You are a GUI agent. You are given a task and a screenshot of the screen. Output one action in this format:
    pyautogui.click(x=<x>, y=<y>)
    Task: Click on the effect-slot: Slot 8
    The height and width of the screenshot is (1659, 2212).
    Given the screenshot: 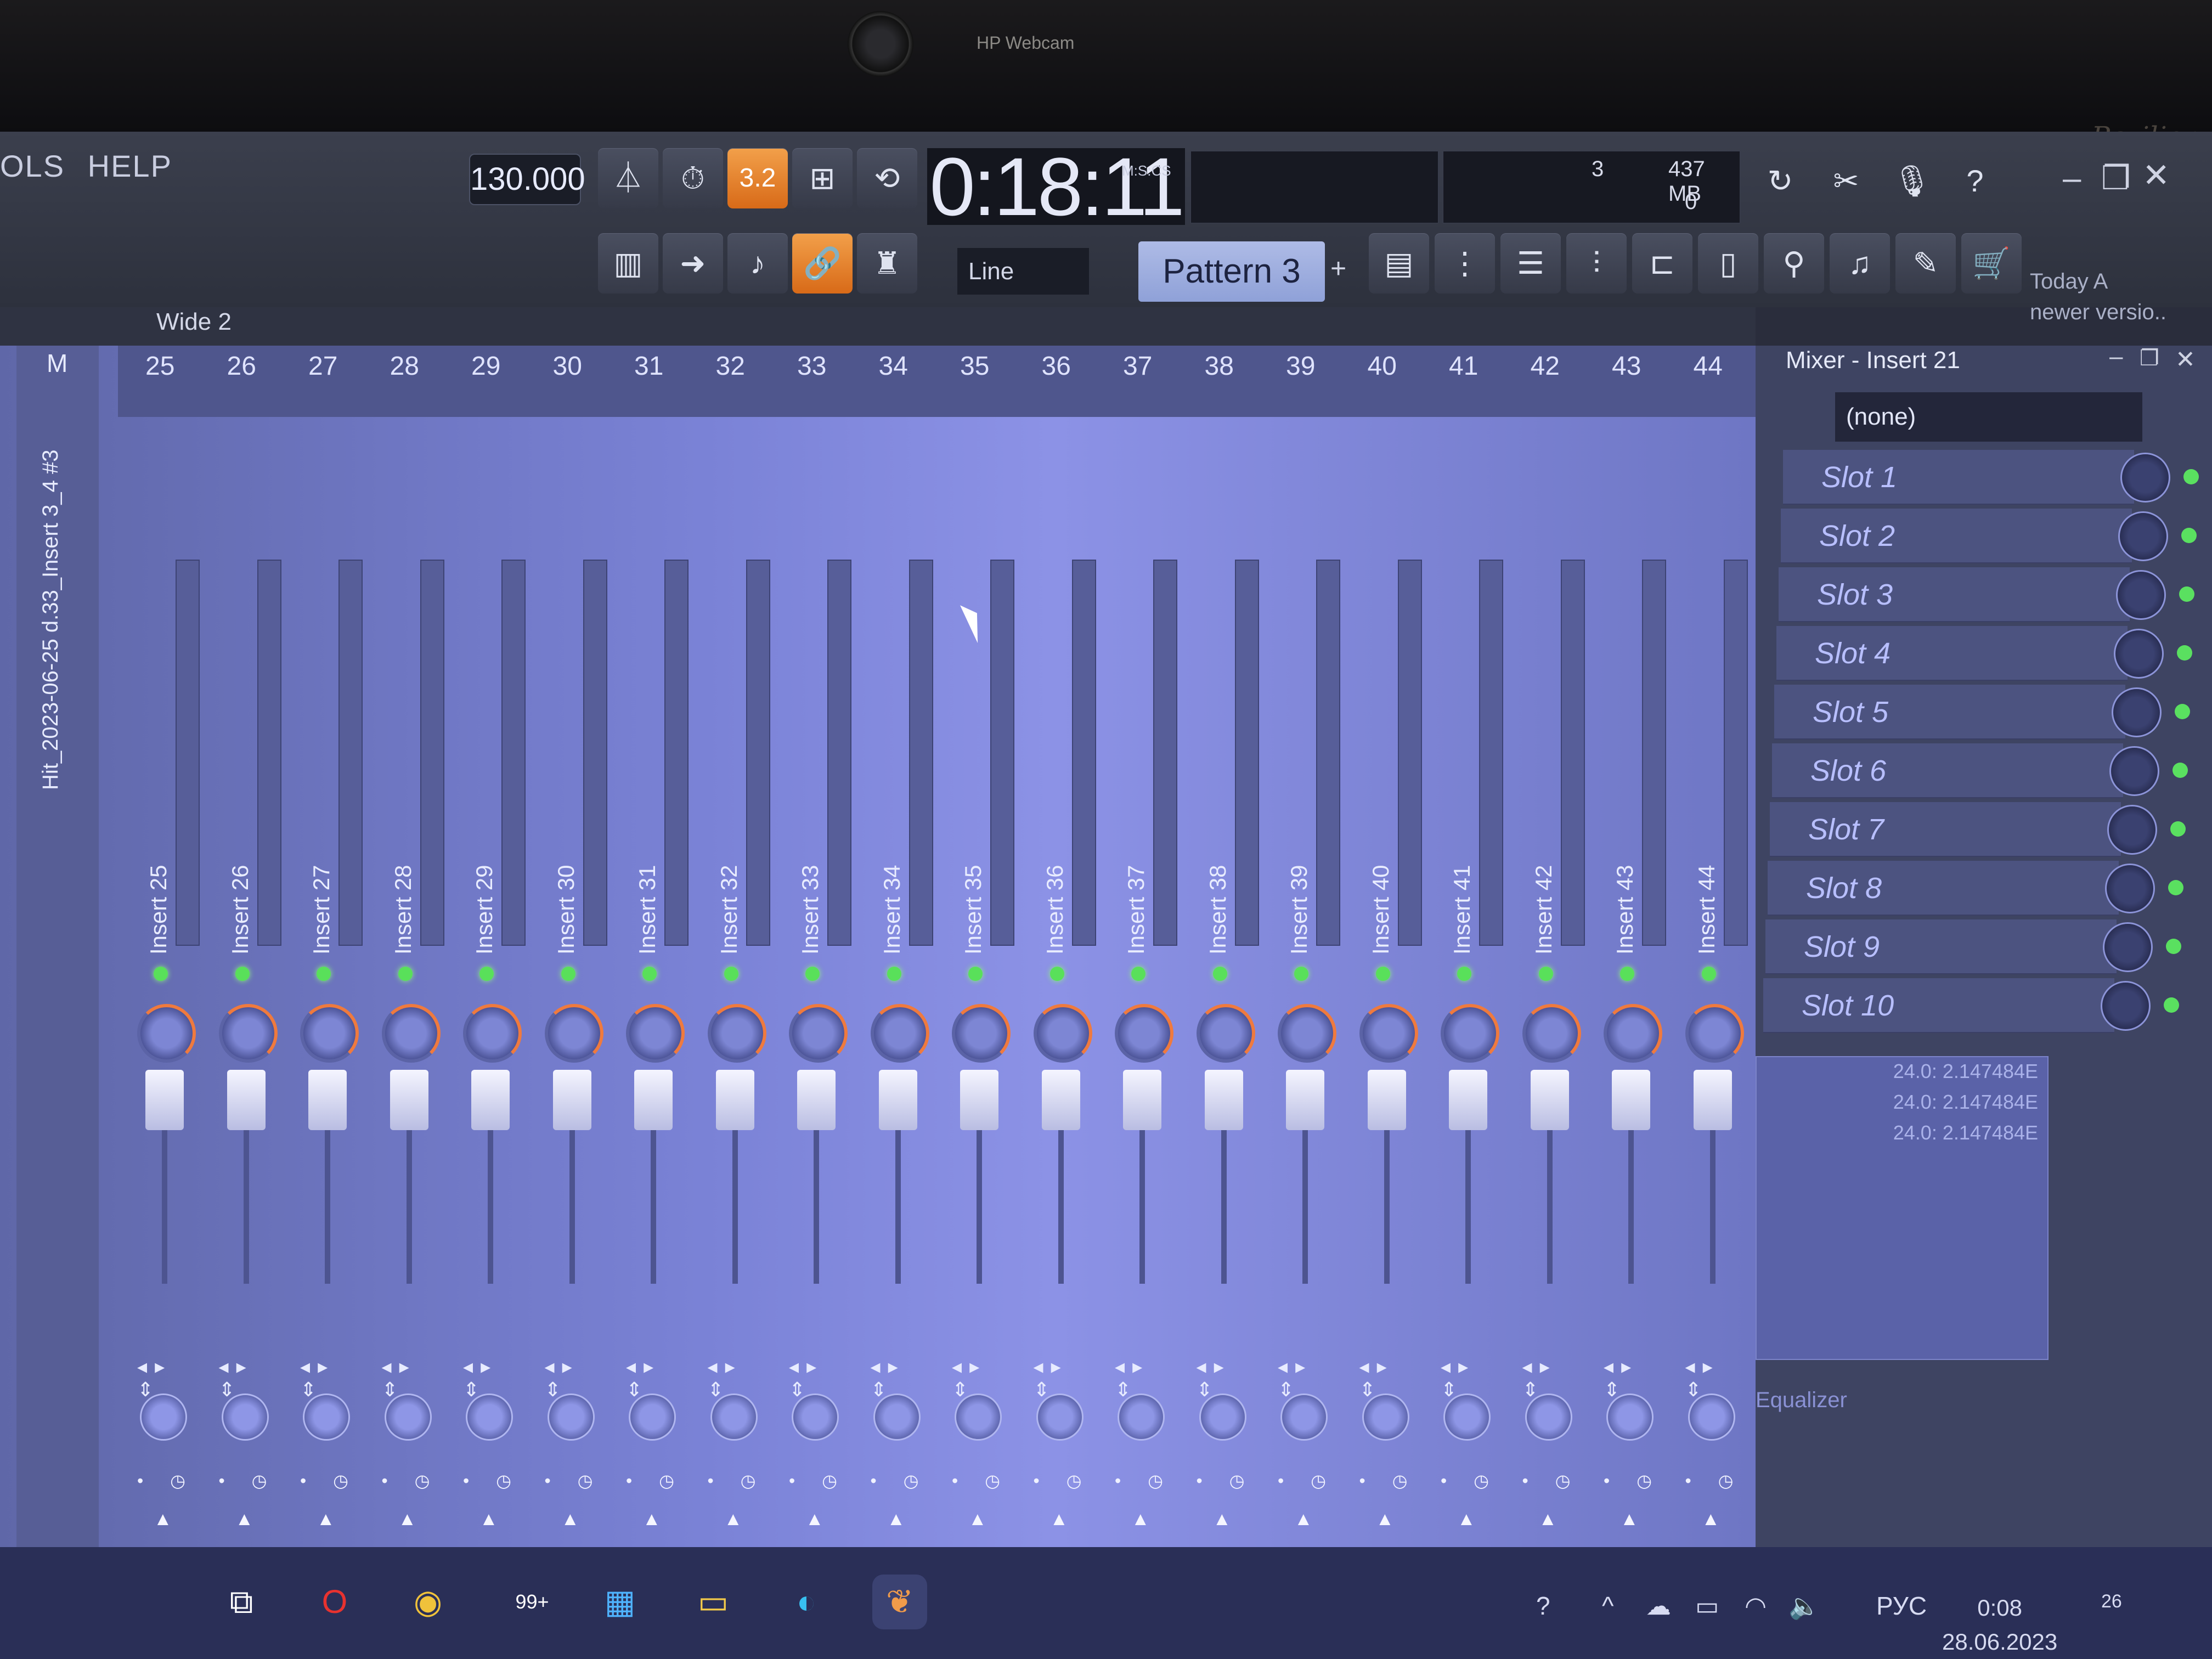 What is the action you would take?
    pyautogui.click(x=1943, y=888)
    